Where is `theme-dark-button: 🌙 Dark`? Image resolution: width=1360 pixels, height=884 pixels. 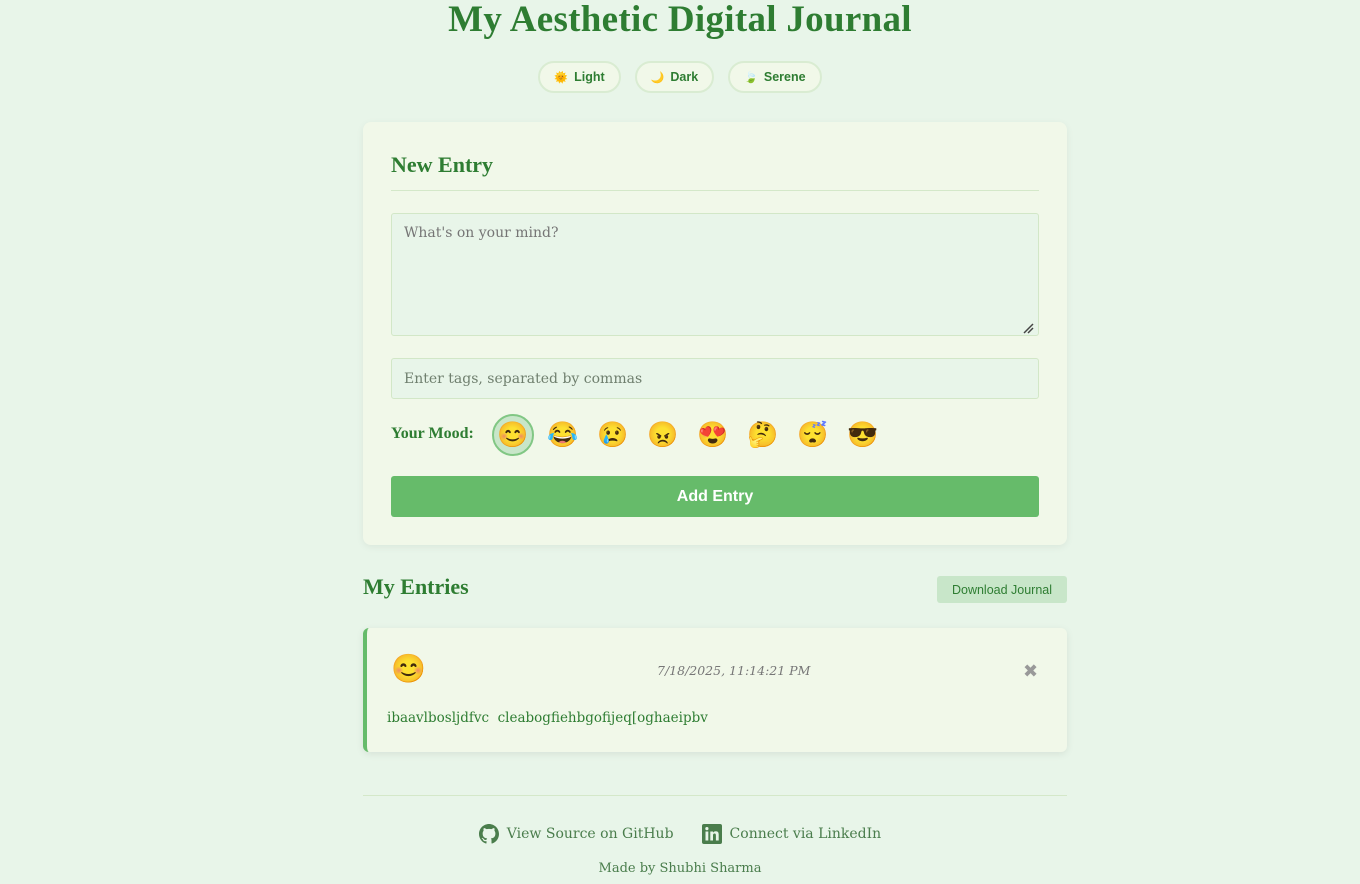 theme-dark-button: 🌙 Dark is located at coordinates (674, 77).